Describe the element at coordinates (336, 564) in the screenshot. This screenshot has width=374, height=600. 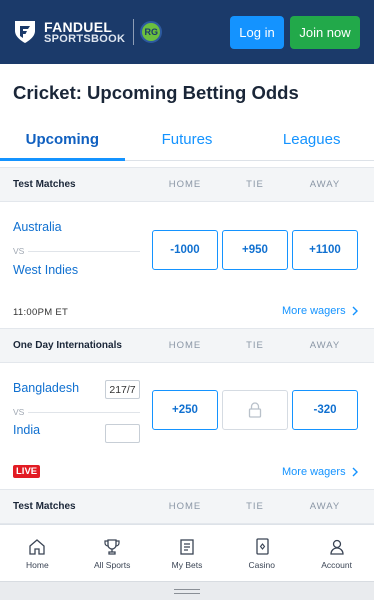
I see `nav-label: Account` at that location.